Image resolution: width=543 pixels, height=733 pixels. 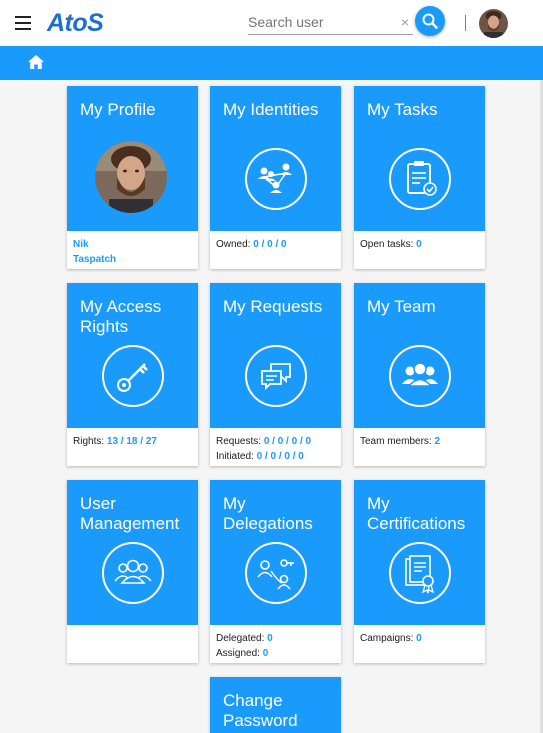 I want to click on key-icon, so click(x=133, y=376).